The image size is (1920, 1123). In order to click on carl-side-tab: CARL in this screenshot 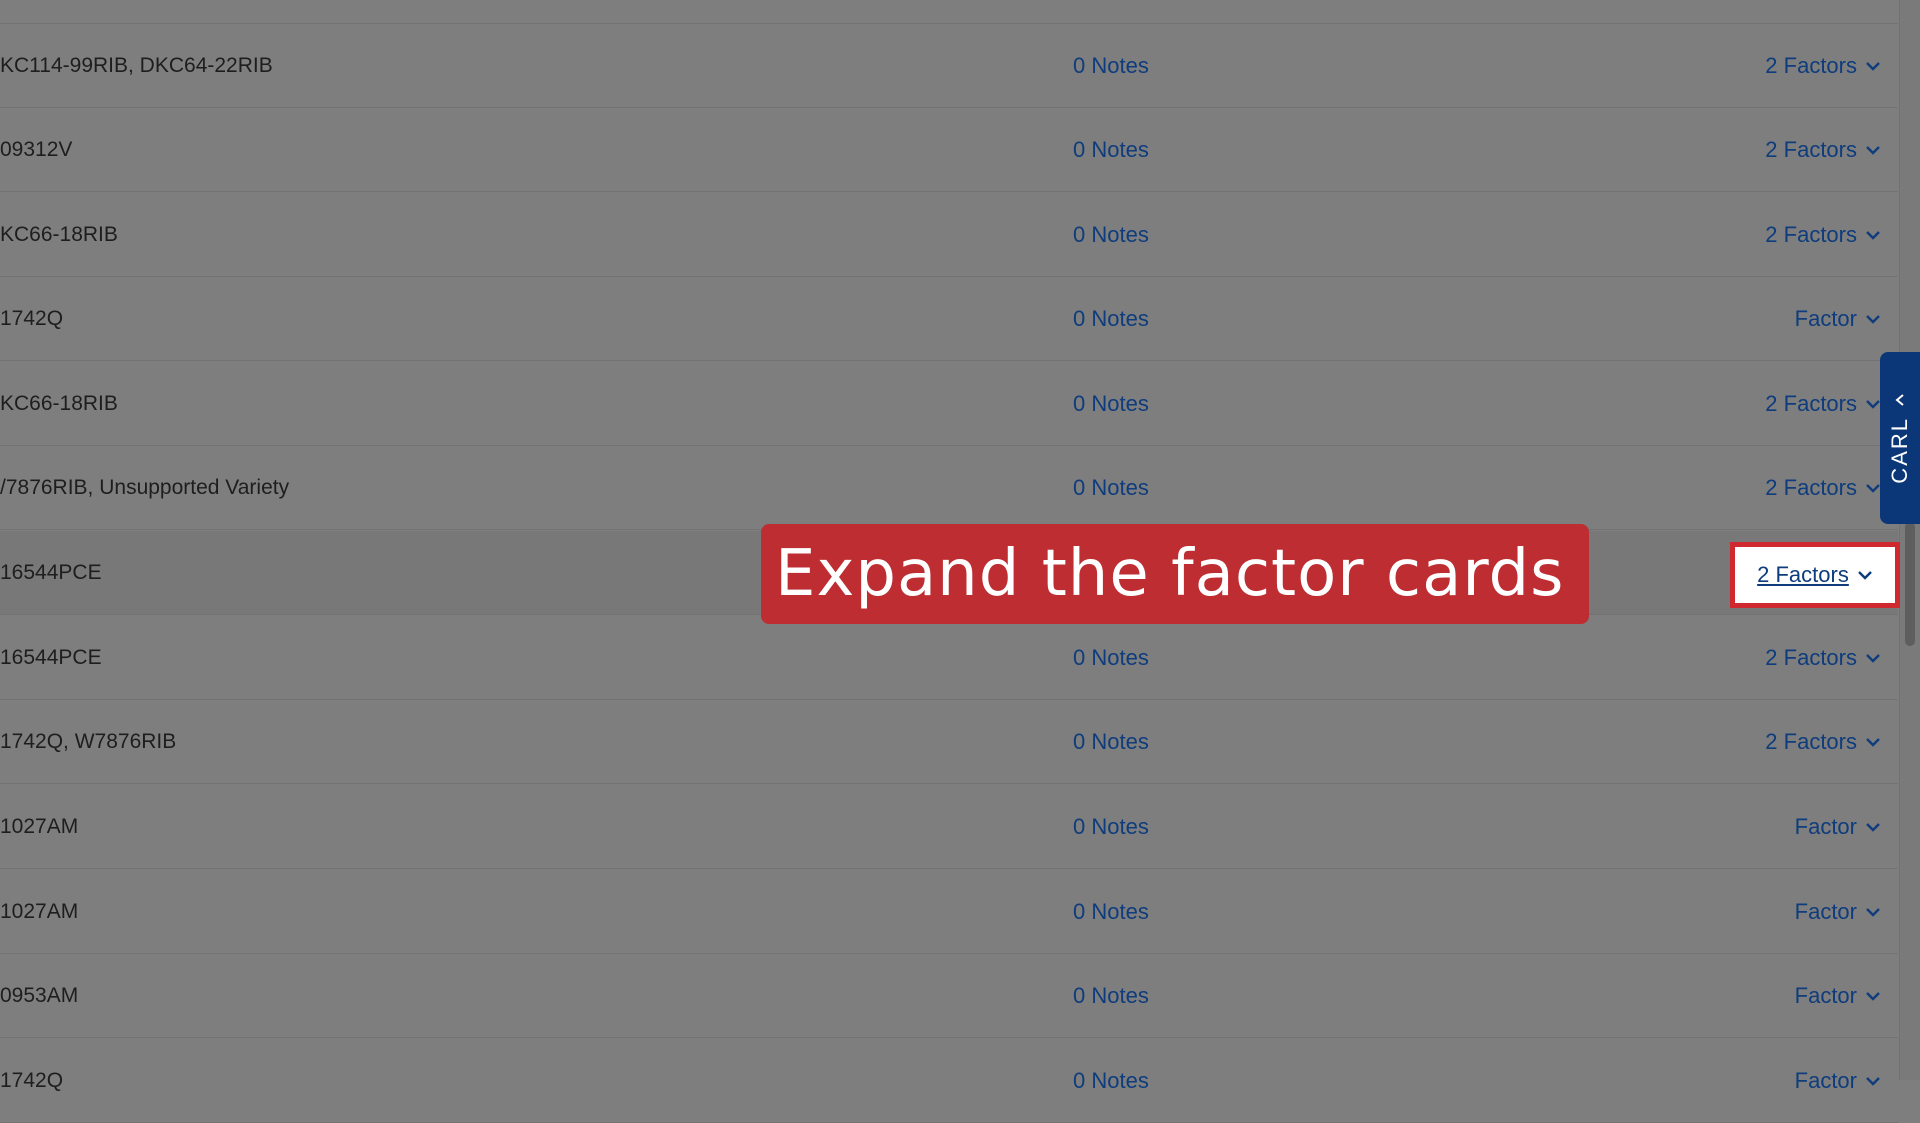, I will do `click(1900, 438)`.